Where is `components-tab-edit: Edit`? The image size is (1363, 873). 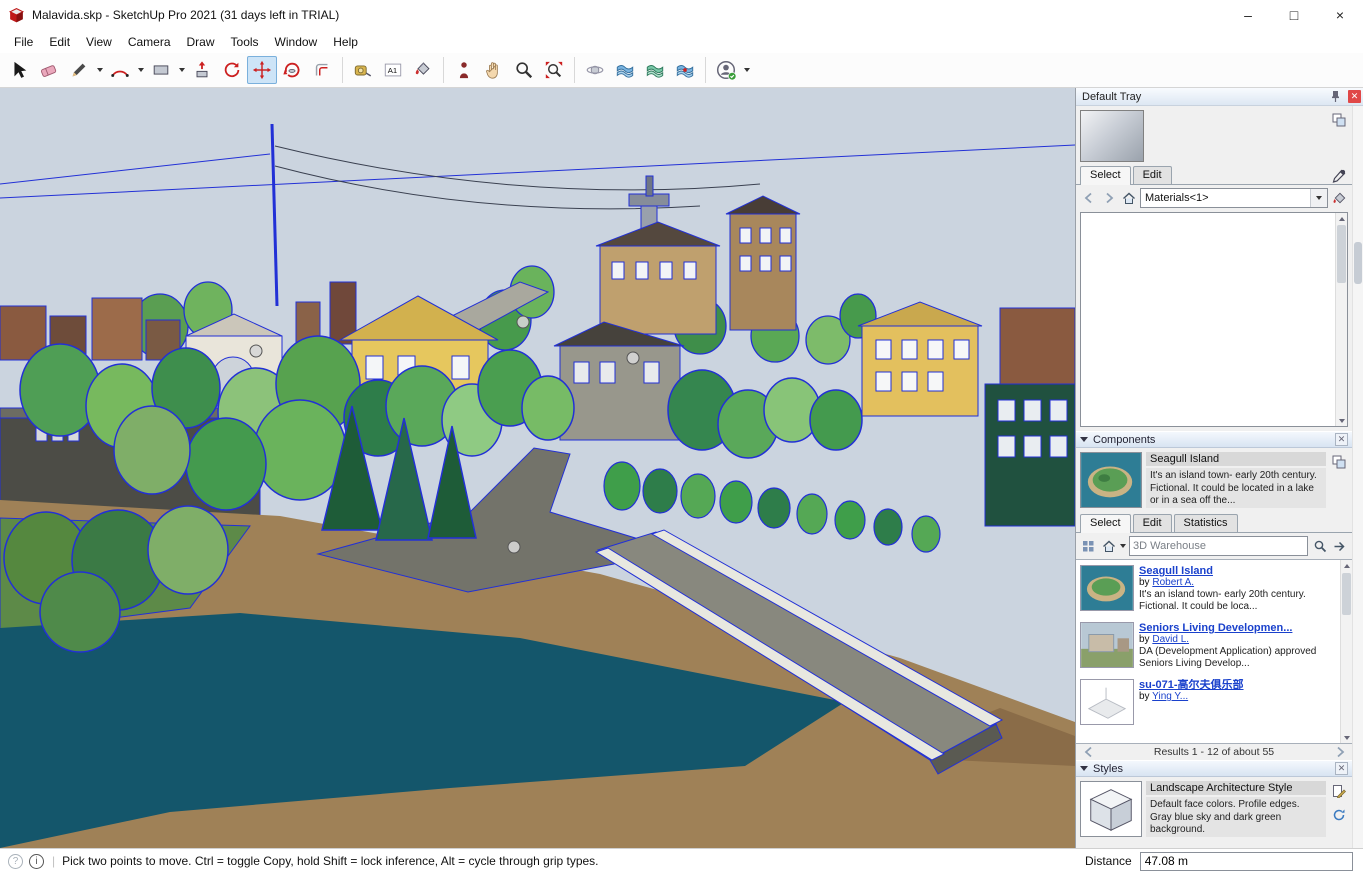
components-tab-edit: Edit is located at coordinates (1152, 523).